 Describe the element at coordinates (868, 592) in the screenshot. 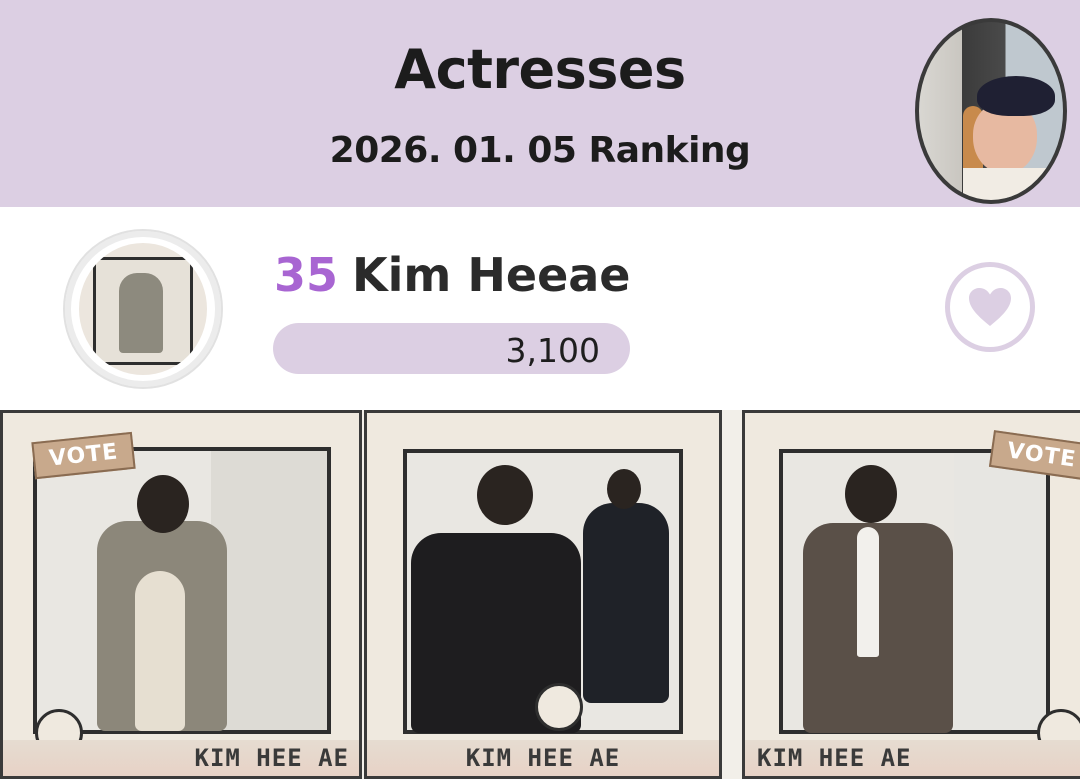

I see `photo-blouse` at that location.